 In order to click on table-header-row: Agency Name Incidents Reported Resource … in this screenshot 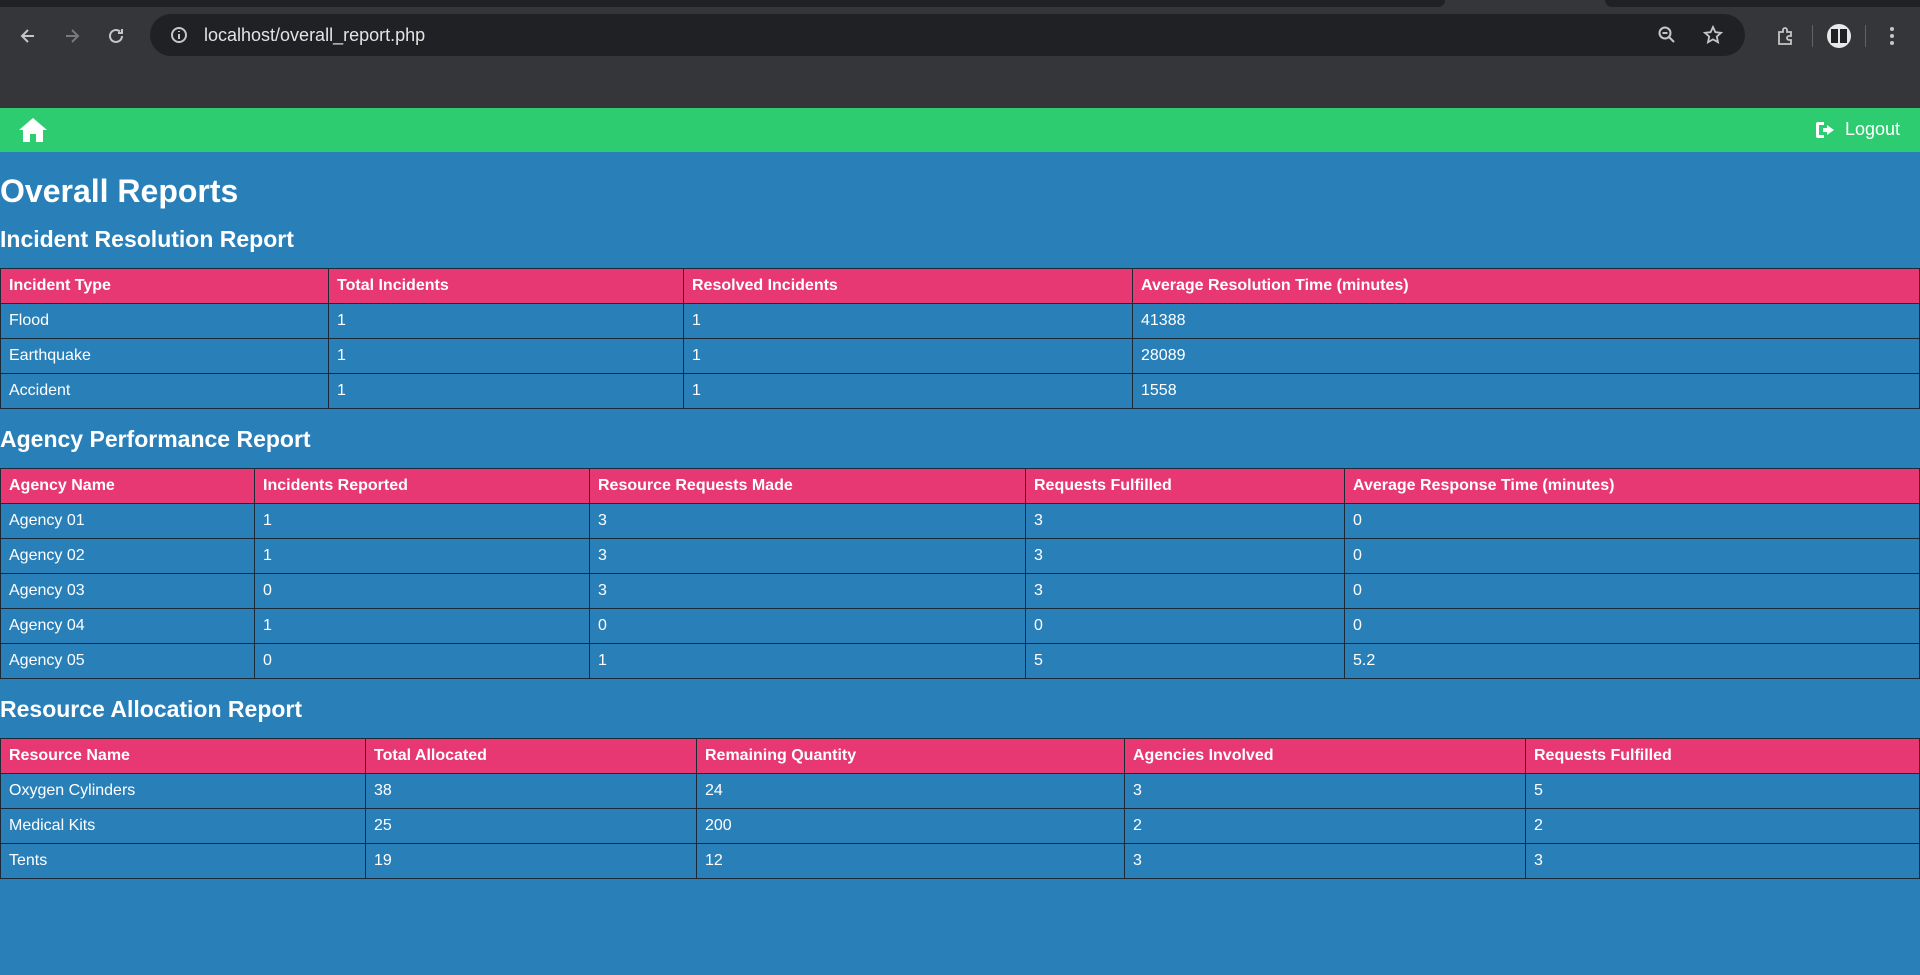, I will do `click(960, 486)`.